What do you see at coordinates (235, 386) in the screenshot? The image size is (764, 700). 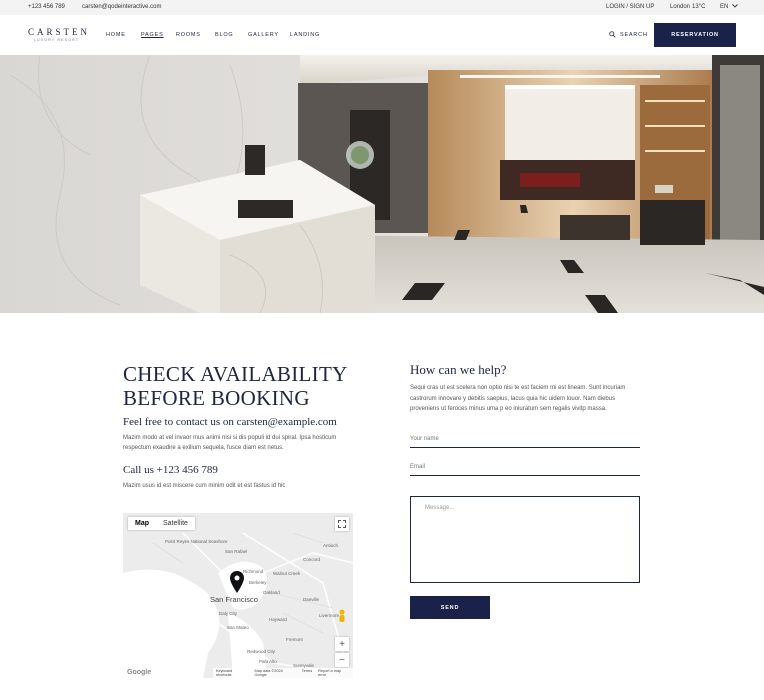 I see `check-availability-heading: CHECK AVAILABILITY BEFORE BOOKING` at bounding box center [235, 386].